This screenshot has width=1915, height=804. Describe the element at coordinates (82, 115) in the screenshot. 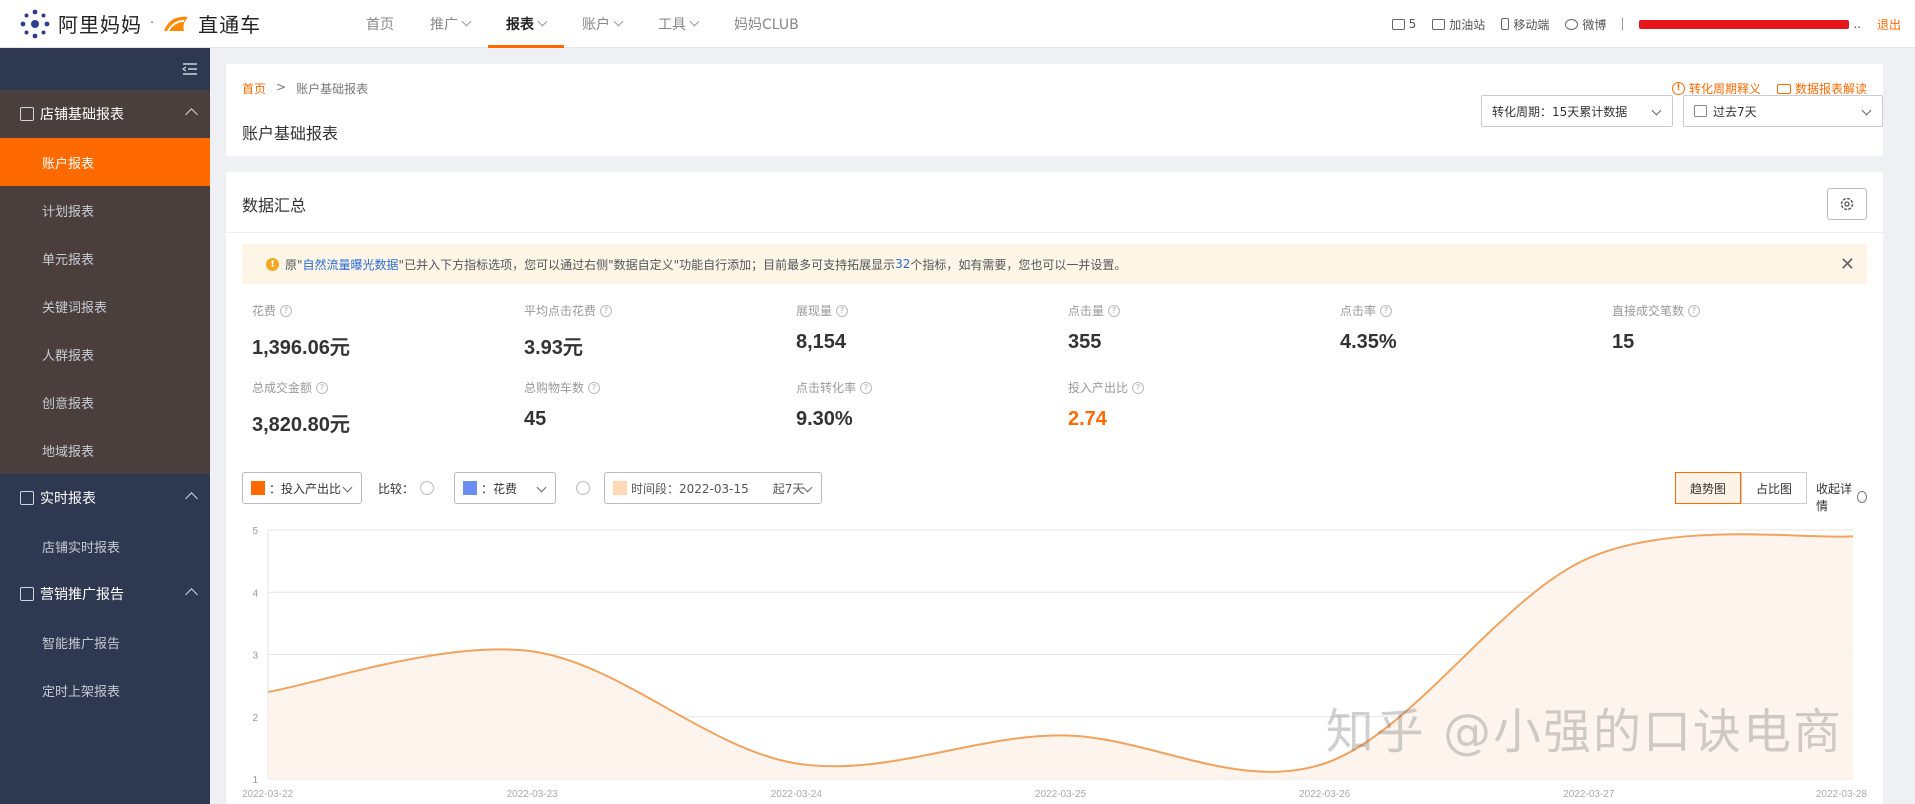

I see `sidebar-group-title: 店铺基础报表` at that location.